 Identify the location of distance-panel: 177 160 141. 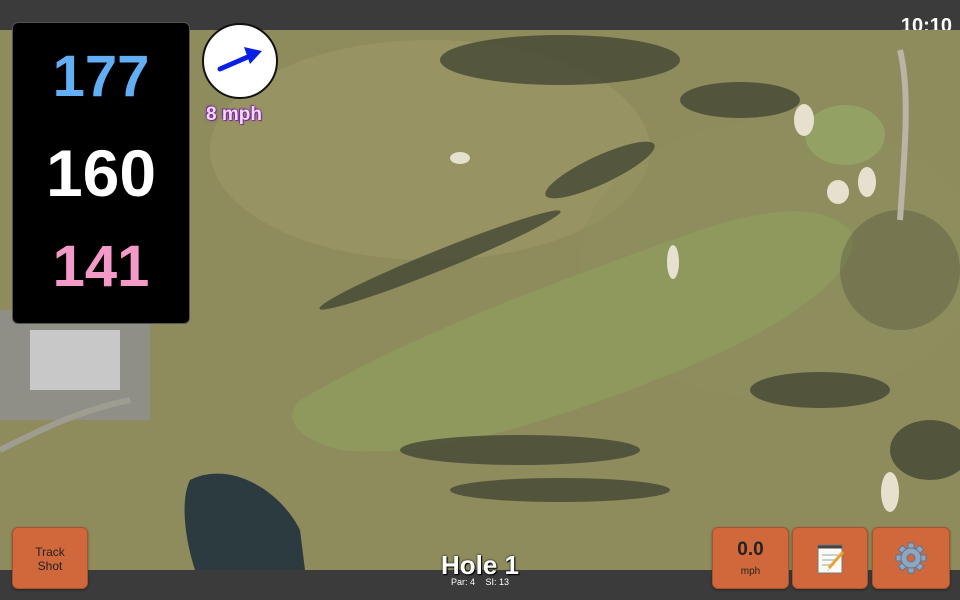
(101, 173).